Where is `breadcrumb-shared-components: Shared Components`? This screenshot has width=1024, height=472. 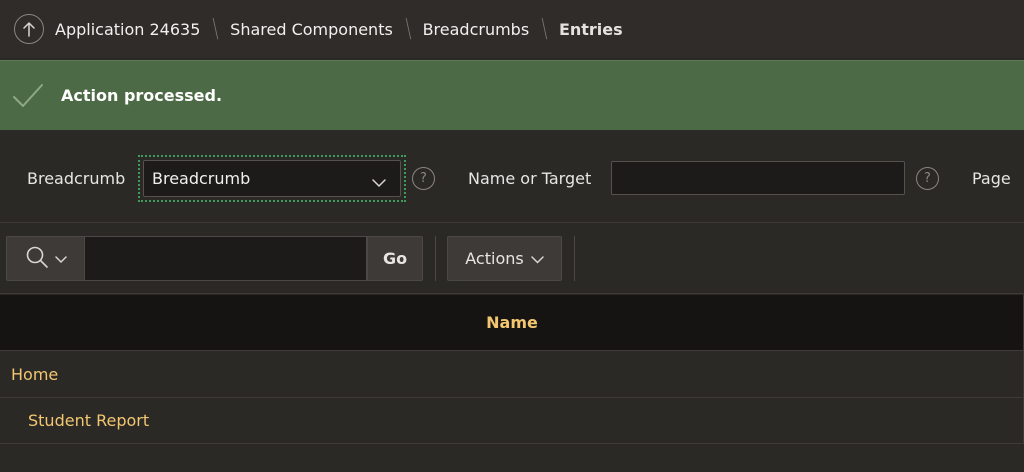 breadcrumb-shared-components: Shared Components is located at coordinates (311, 29).